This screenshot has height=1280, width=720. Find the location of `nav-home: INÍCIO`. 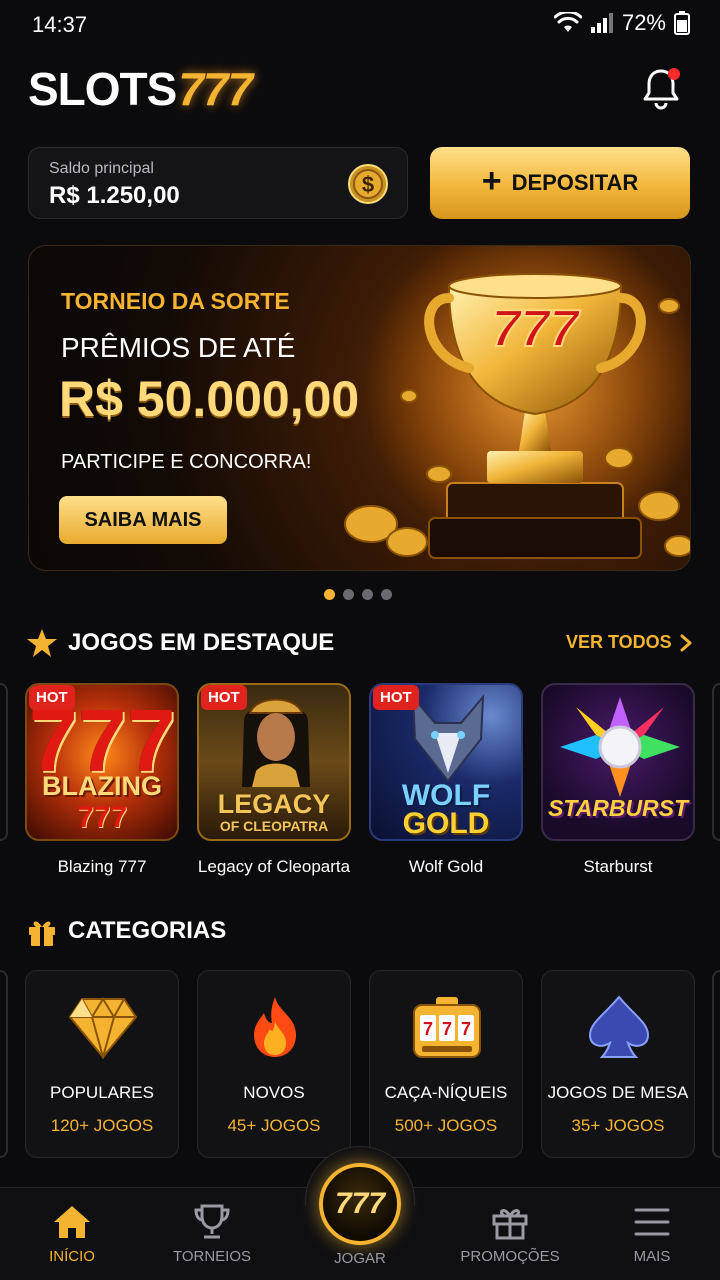

nav-home: INÍCIO is located at coordinates (72, 1234).